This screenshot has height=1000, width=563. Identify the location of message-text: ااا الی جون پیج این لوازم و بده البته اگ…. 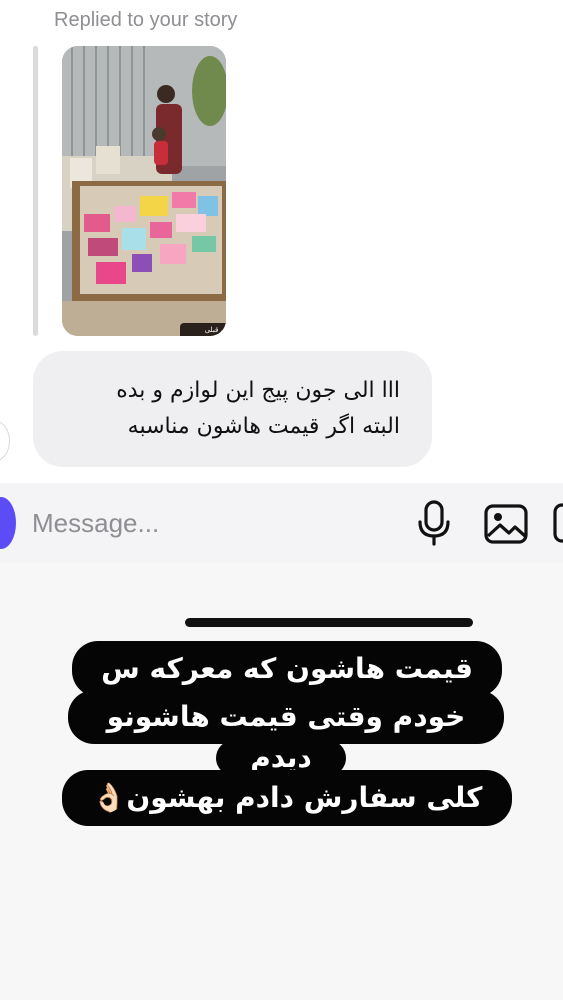
(258, 408).